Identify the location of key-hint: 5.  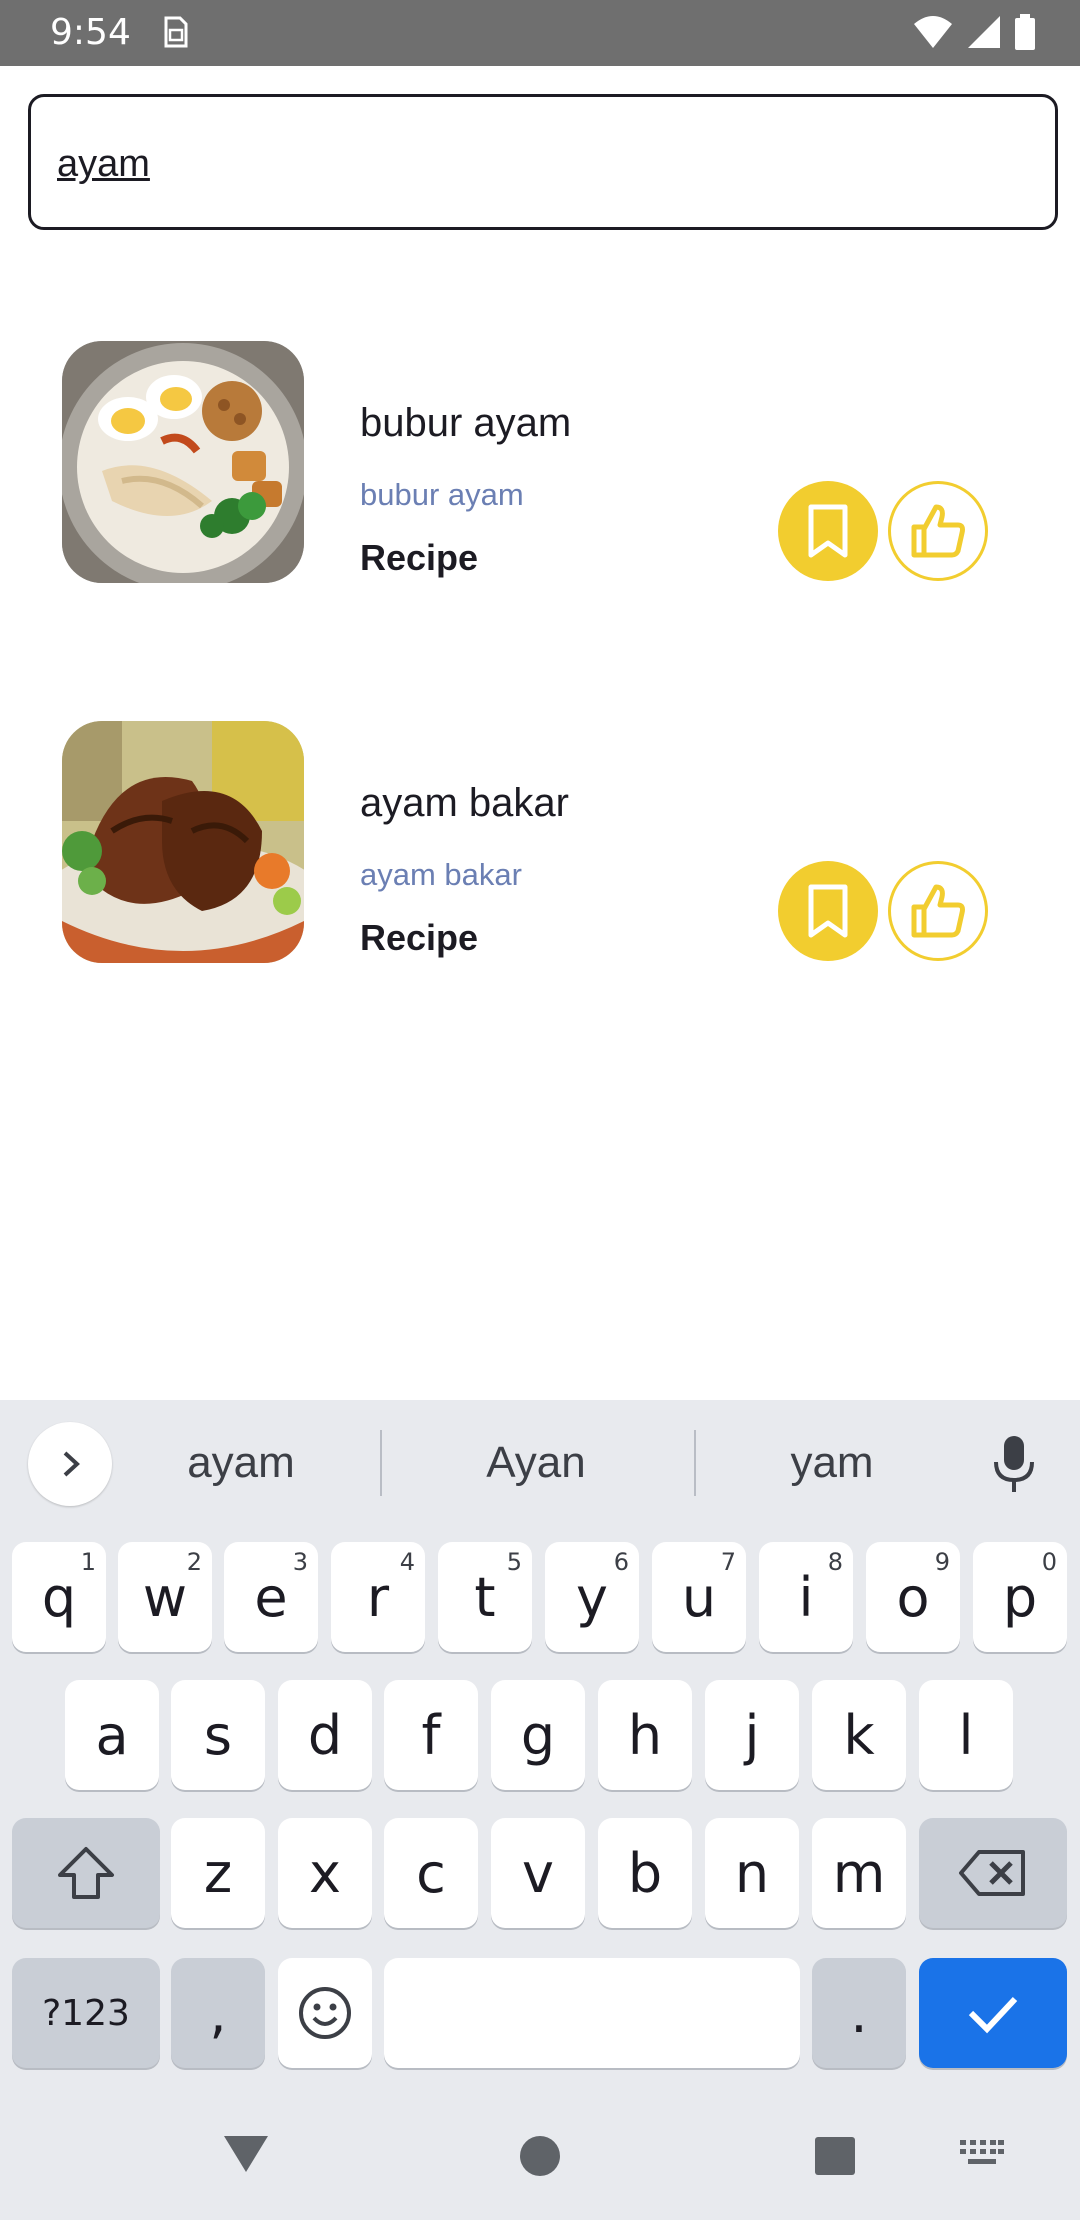
(514, 1562).